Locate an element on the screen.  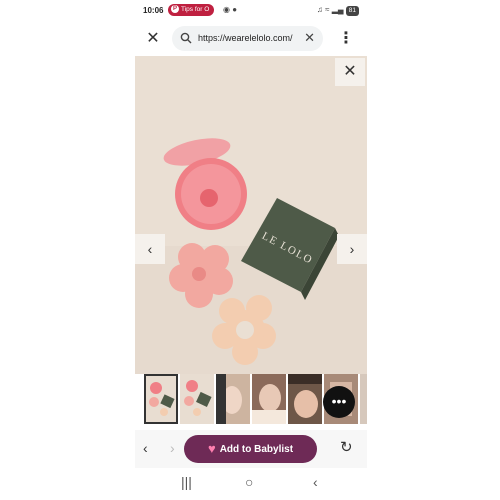
android-nav-bar: ||| ○ ‹ is located at coordinates (251, 484).